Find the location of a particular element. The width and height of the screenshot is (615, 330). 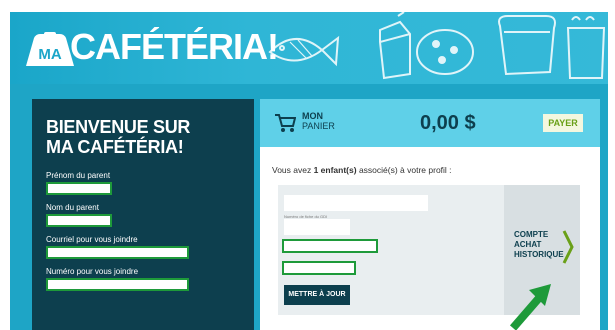

cart-bar: MON PANIER 0,00 $ PAYER is located at coordinates (430, 123).